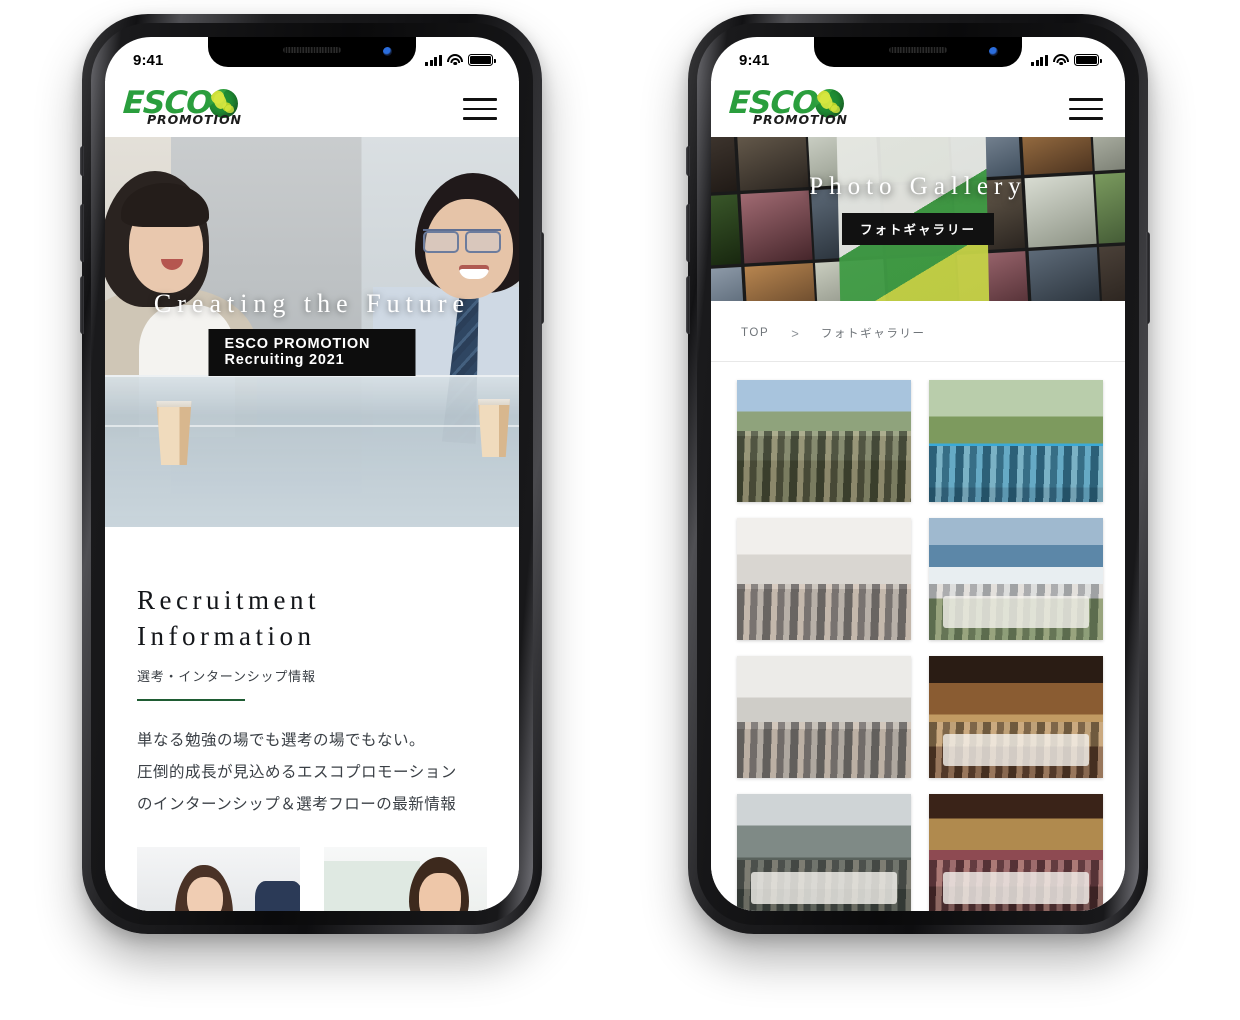 The height and width of the screenshot is (1020, 1240). I want to click on interview-thumbnail-man, so click(405, 878).